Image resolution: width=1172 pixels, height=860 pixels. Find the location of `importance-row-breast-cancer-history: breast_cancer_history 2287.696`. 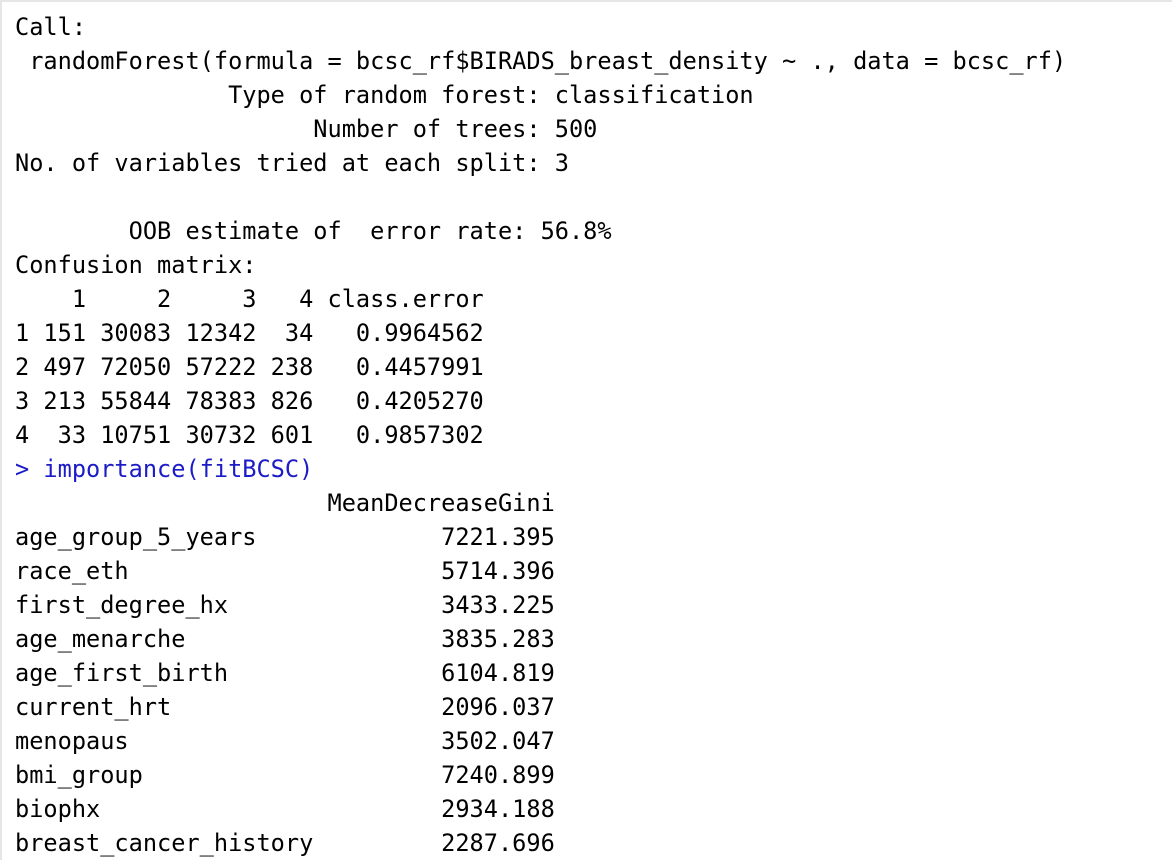

importance-row-breast-cancer-history: breast_cancer_history 2287.696 is located at coordinates (285, 843).